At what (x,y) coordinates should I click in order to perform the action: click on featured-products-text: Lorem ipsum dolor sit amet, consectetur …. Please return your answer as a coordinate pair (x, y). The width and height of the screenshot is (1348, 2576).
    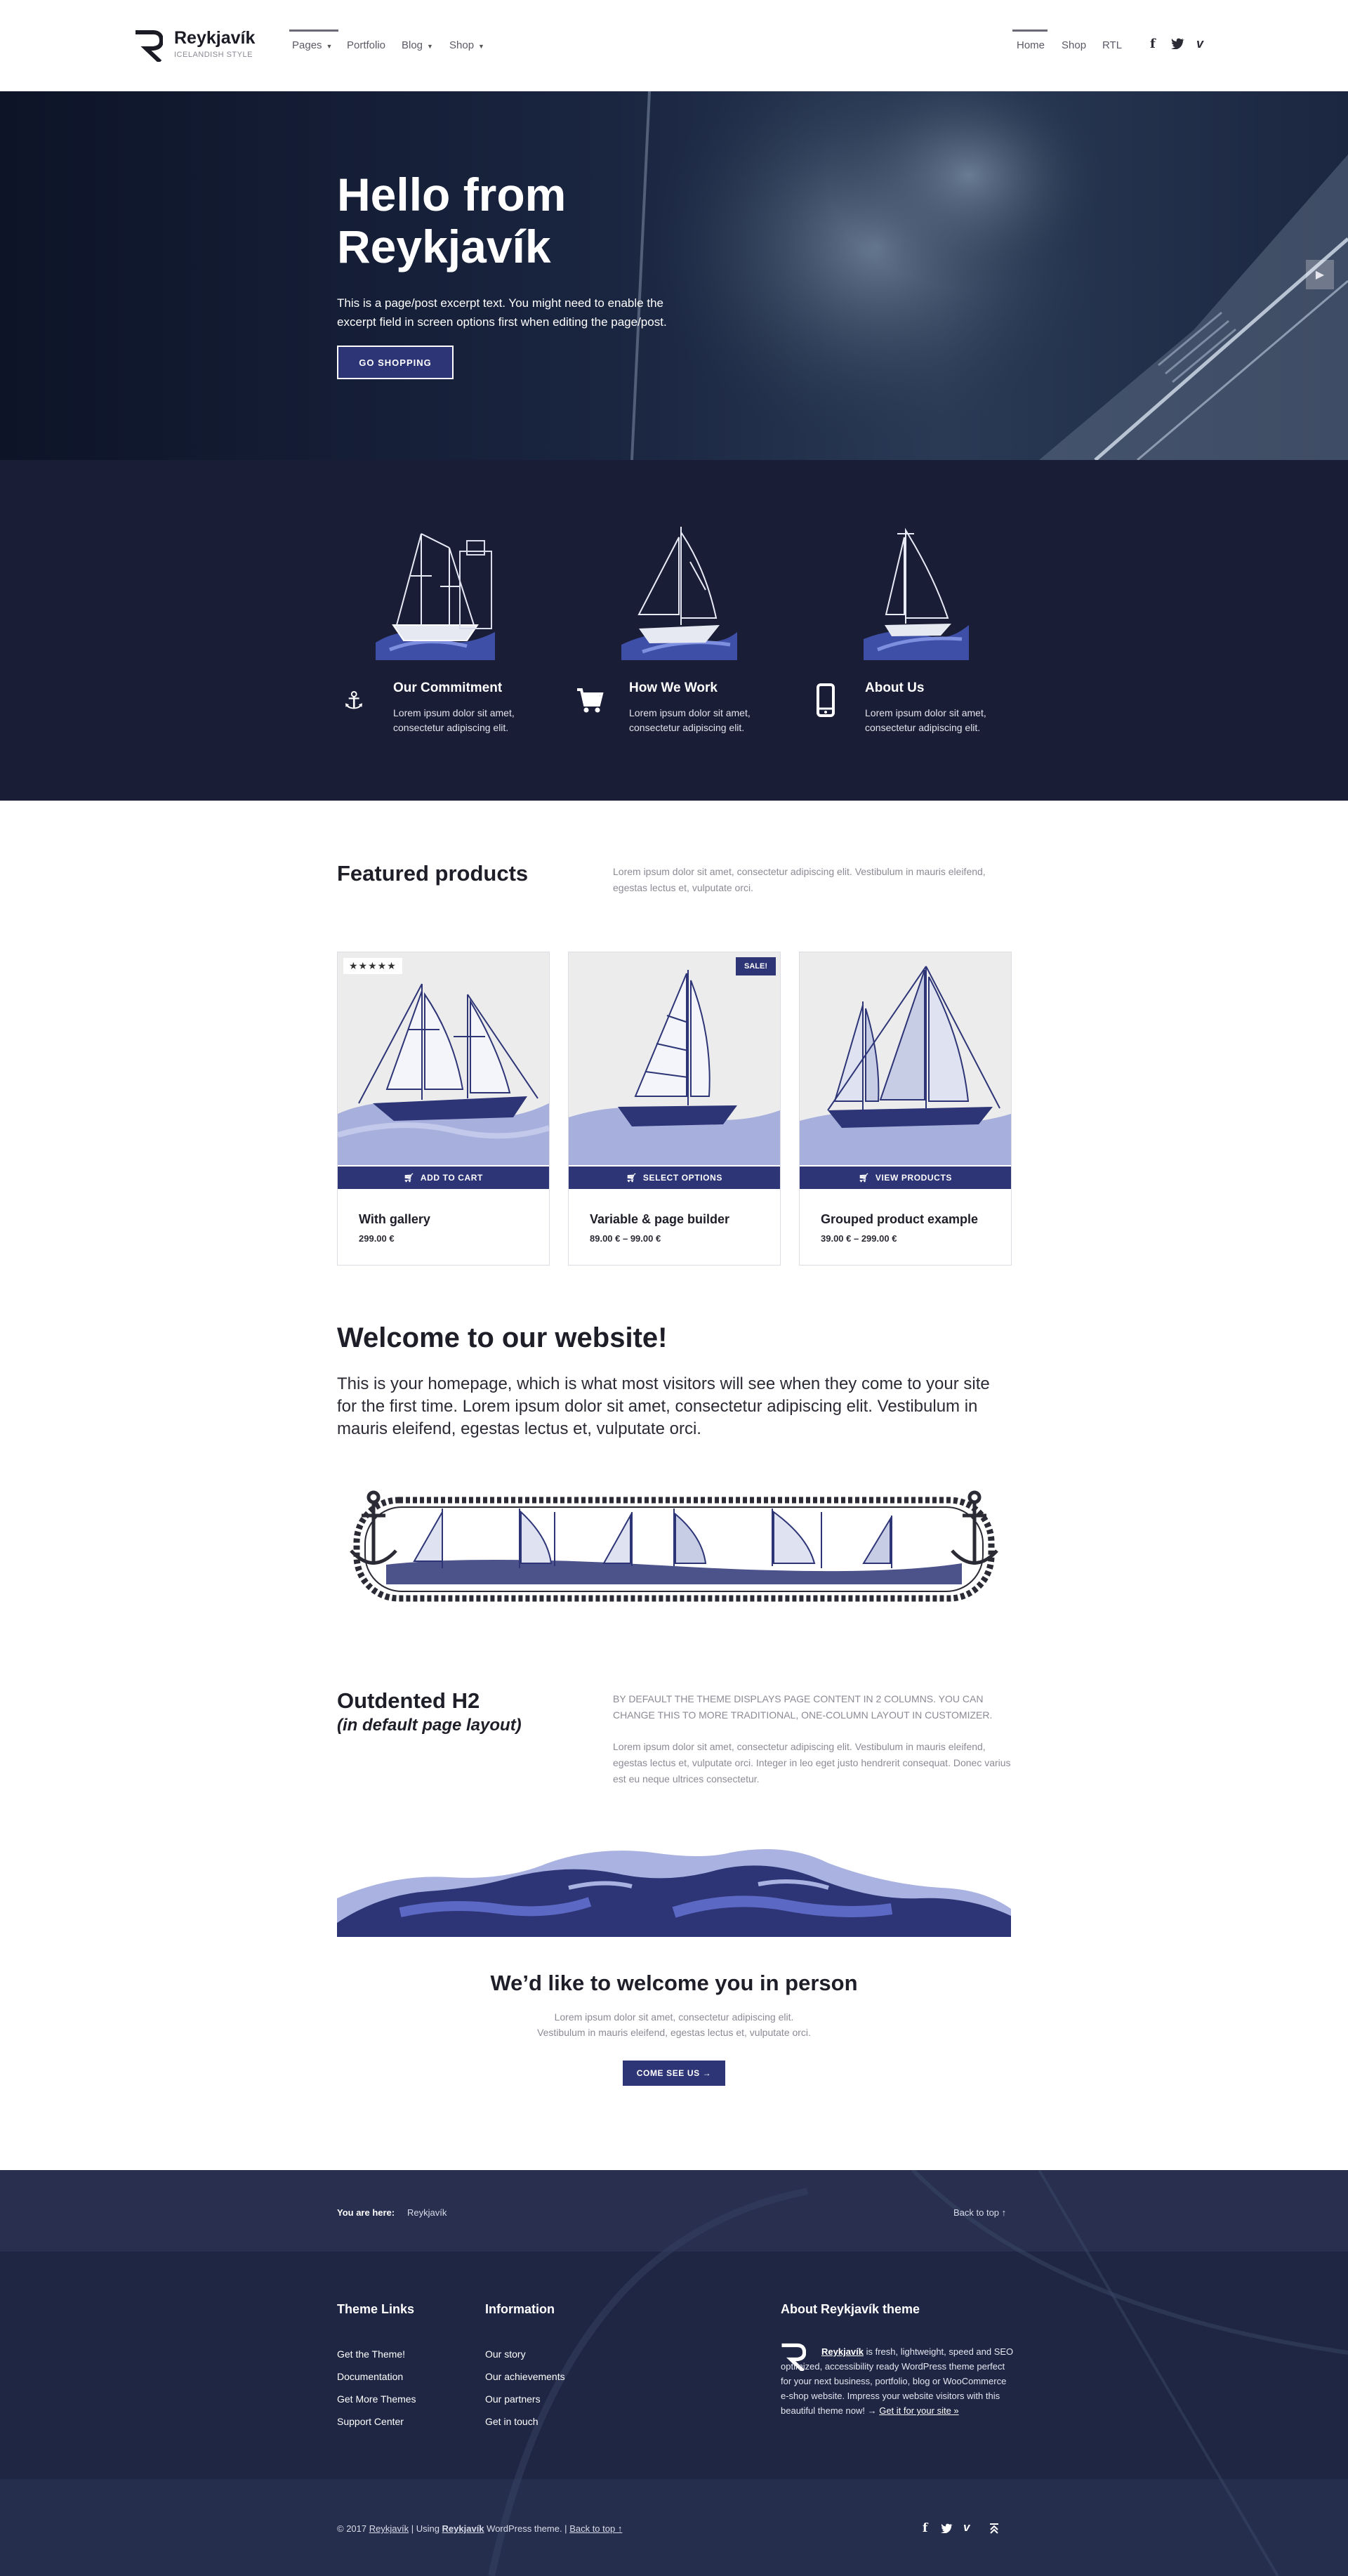
    Looking at the image, I should click on (799, 879).